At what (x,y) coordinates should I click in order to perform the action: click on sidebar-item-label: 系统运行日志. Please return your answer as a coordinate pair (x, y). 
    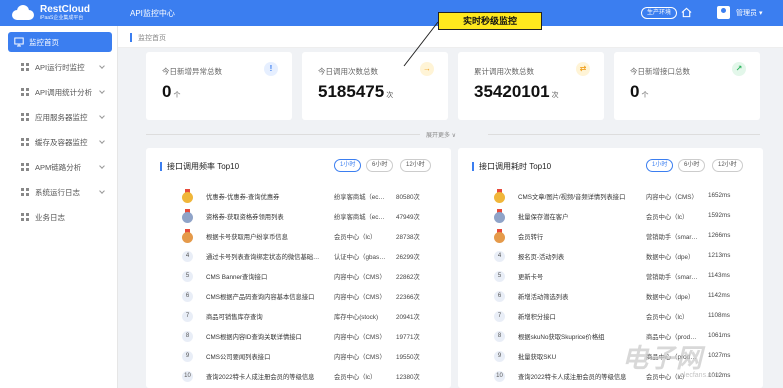
    Looking at the image, I should click on (57, 192).